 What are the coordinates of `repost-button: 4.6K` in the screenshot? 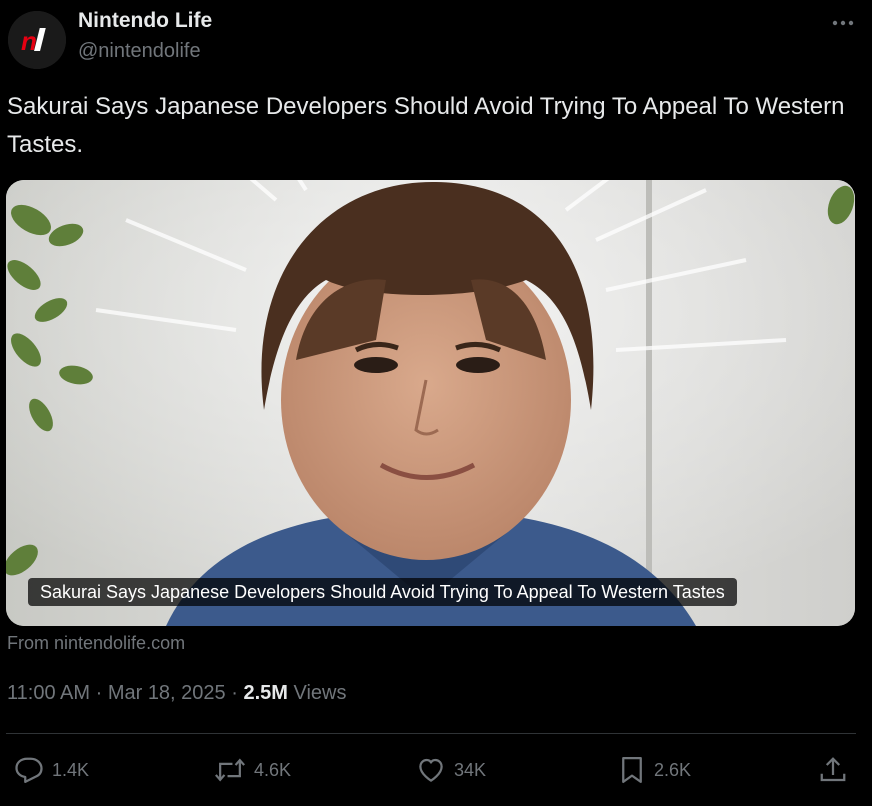 It's located at (252, 770).